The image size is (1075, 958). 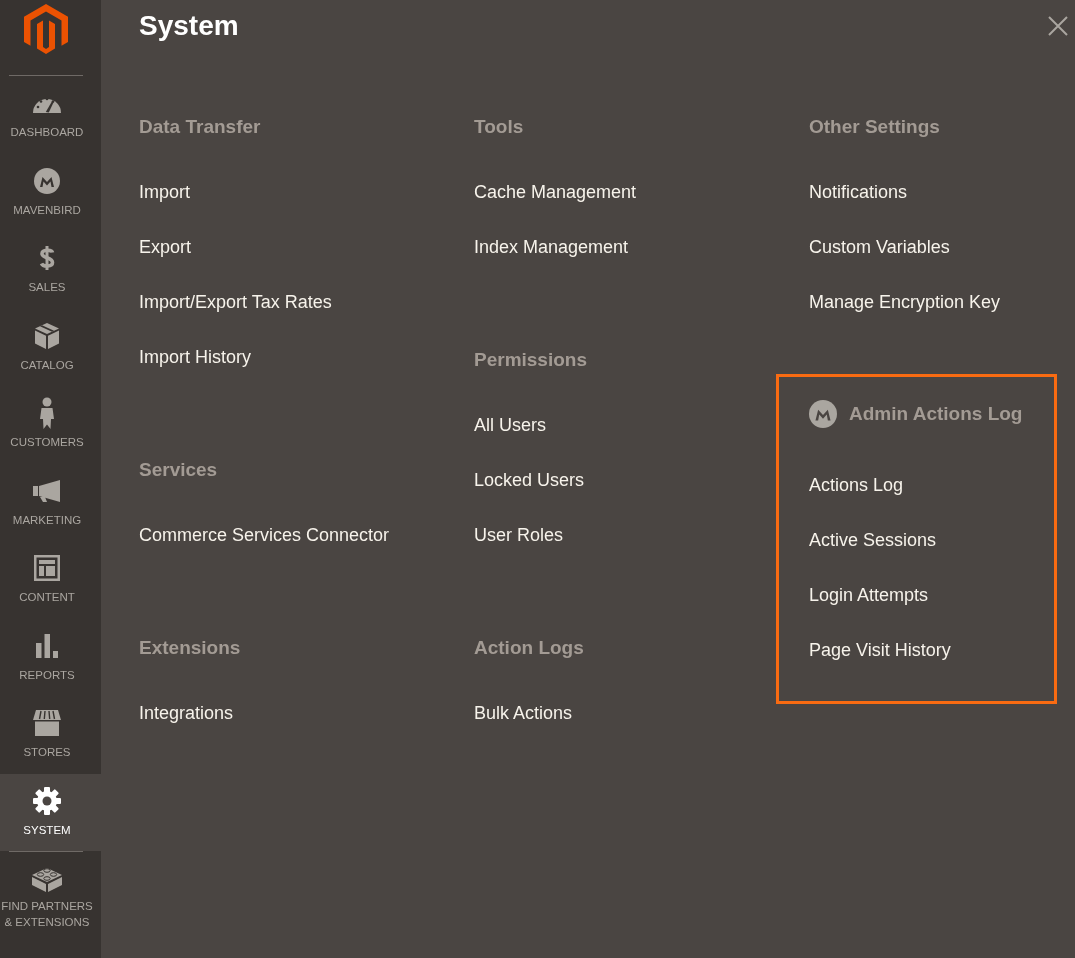 What do you see at coordinates (165, 247) in the screenshot?
I see `menu-link: Export` at bounding box center [165, 247].